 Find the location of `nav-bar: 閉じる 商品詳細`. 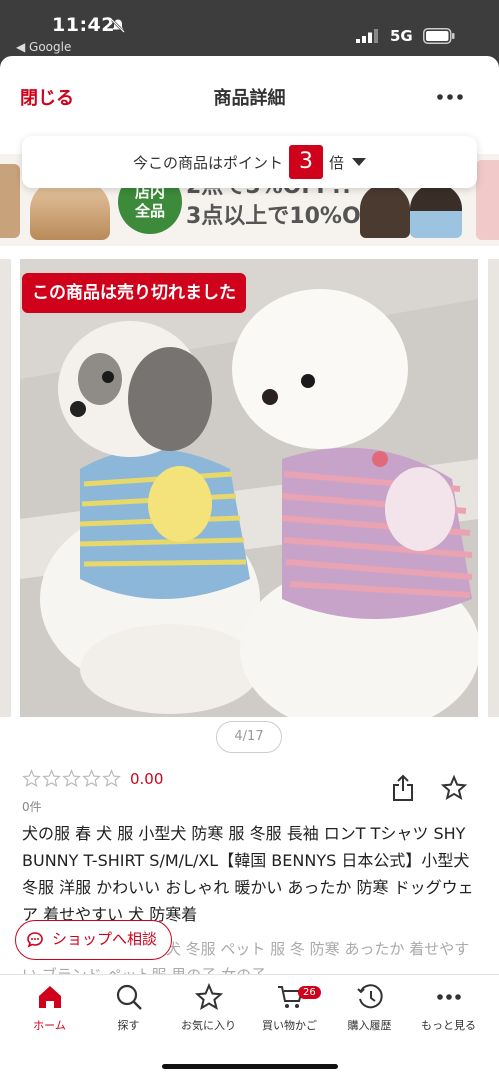

nav-bar: 閉じる 商品詳細 is located at coordinates (249, 96).